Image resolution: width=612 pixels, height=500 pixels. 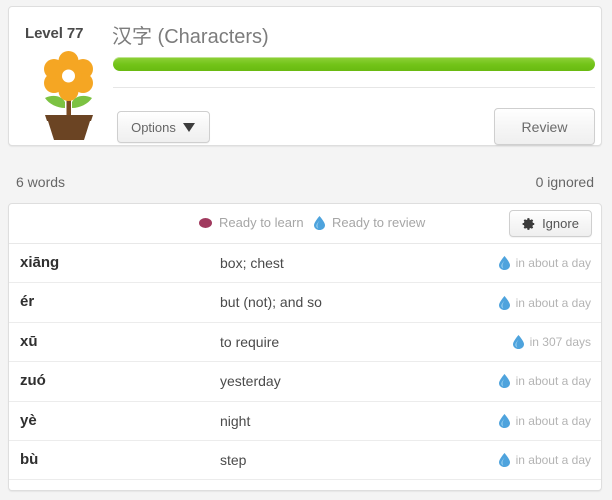 I want to click on table-row: xū to require in 307 days, so click(x=305, y=343).